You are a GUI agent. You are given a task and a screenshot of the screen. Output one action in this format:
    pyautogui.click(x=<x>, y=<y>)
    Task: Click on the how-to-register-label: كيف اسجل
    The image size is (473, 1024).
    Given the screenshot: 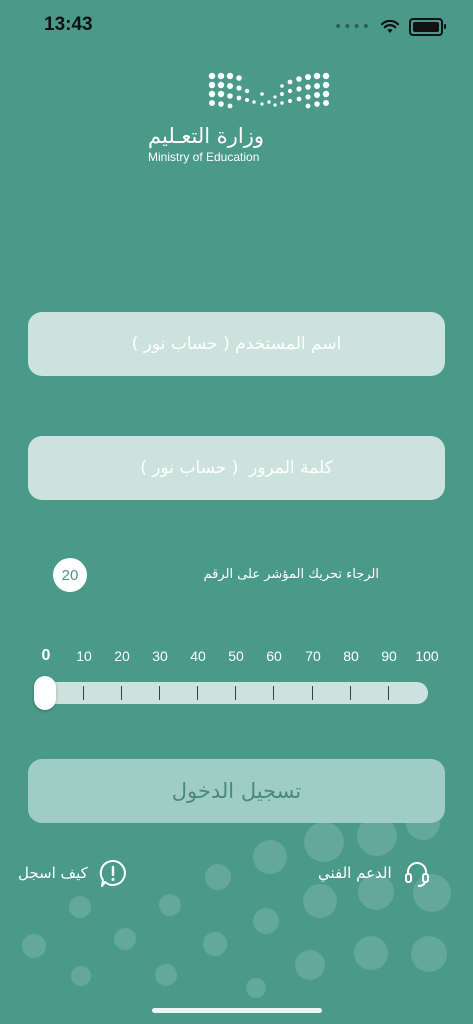 What is the action you would take?
    pyautogui.click(x=53, y=873)
    